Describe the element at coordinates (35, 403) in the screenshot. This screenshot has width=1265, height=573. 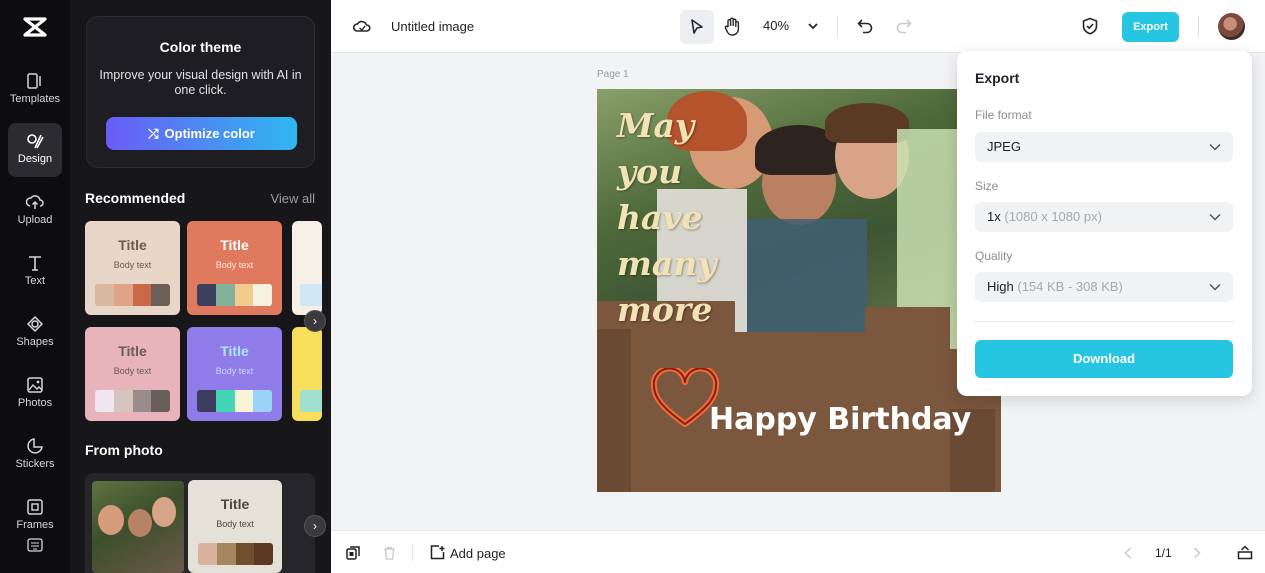
I see `rail-item-label: Photos` at that location.